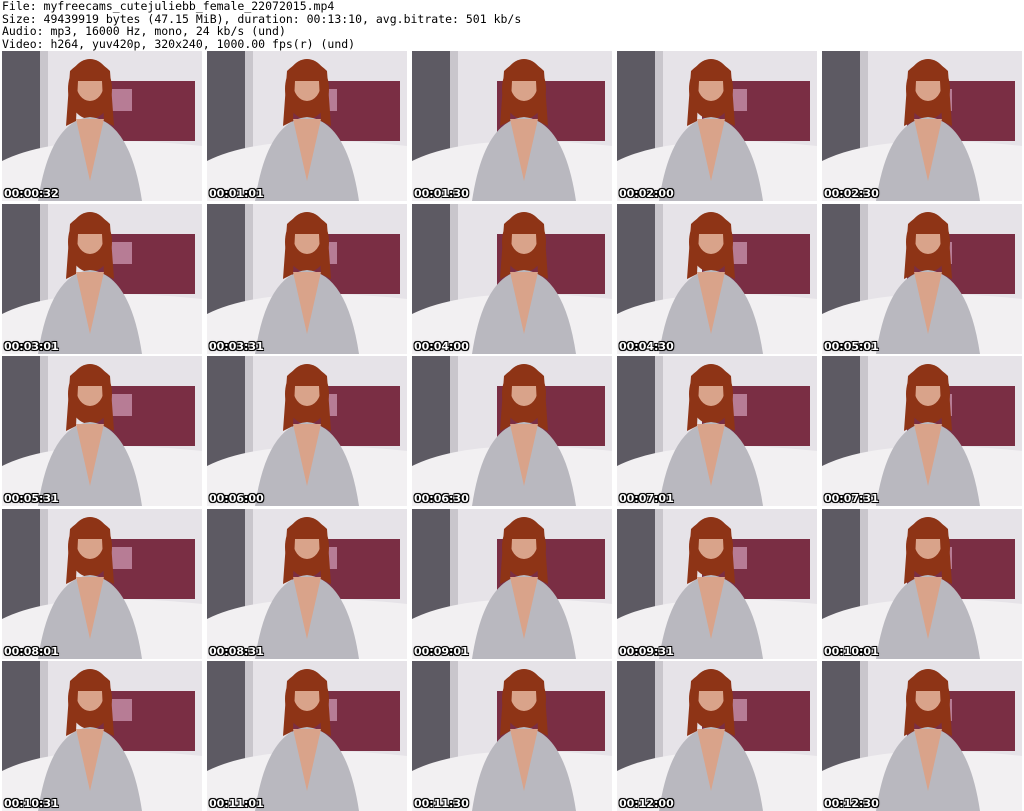  I want to click on video-thumbnail: 00:03:01, so click(102, 278).